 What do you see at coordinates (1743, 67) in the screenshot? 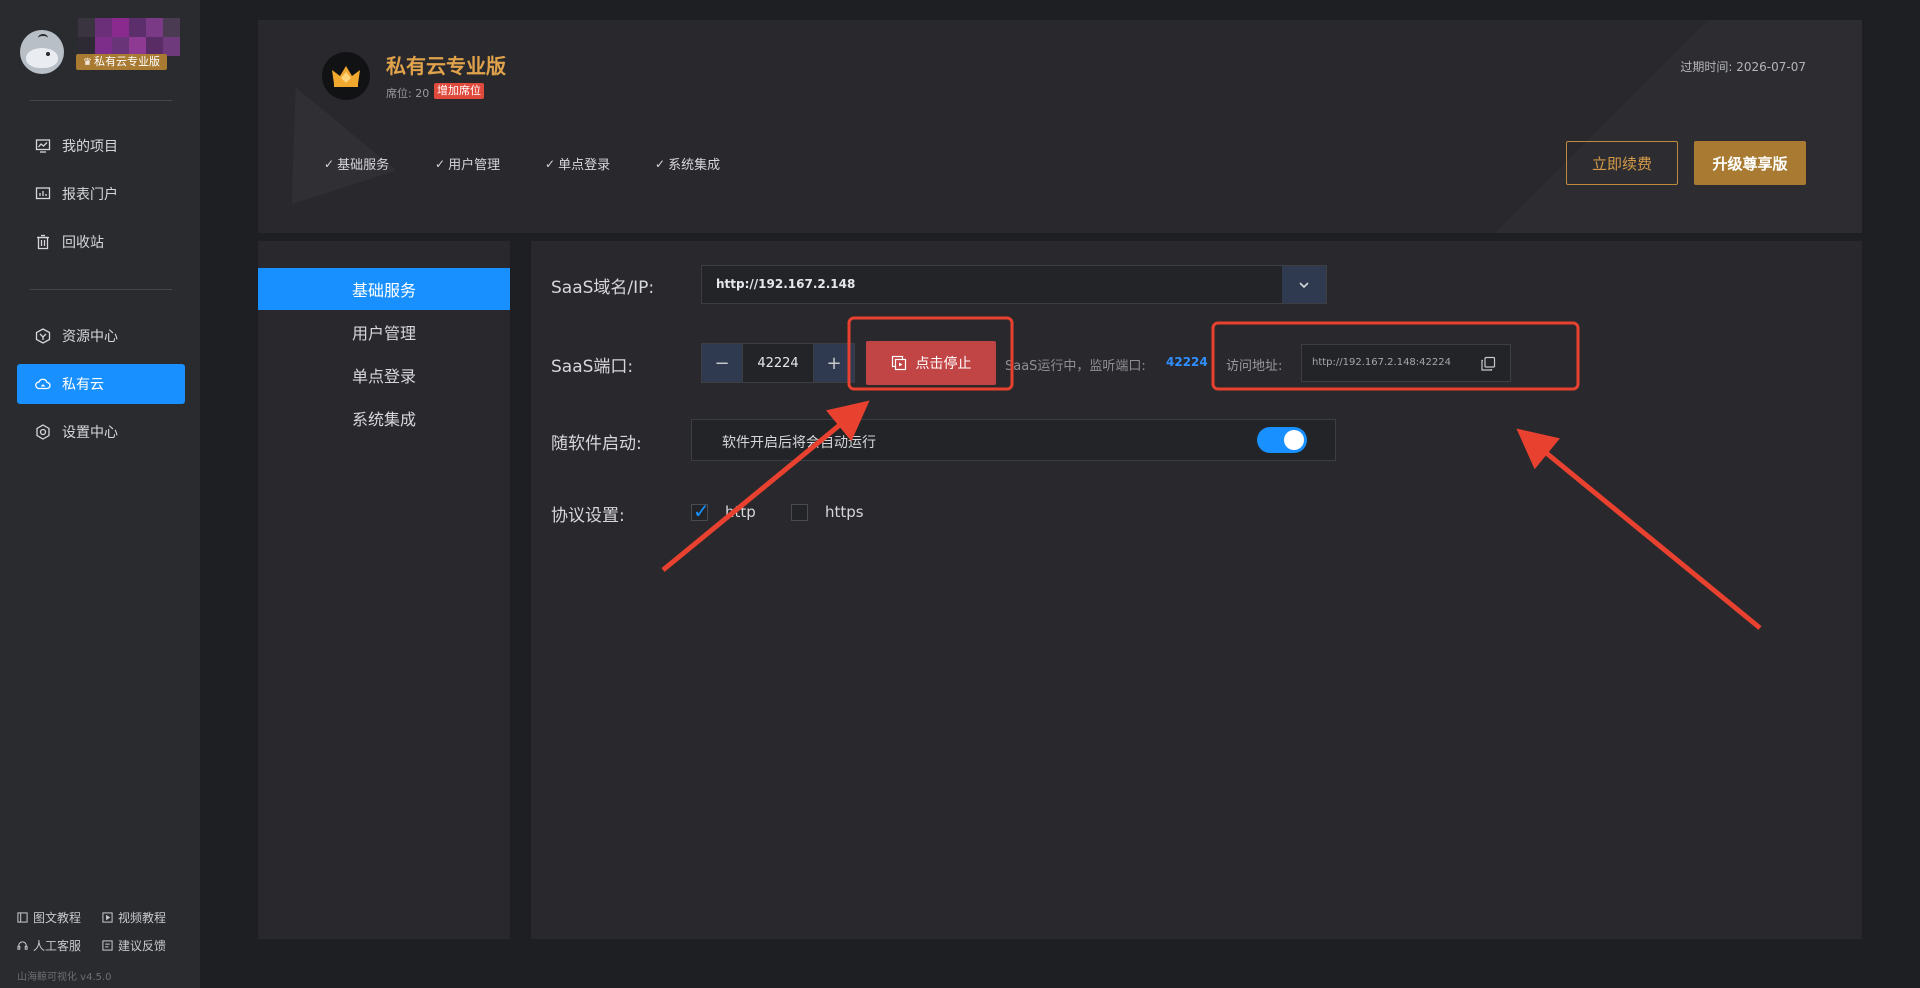
I see `expire-date: 过期时间: 2026-07-07` at bounding box center [1743, 67].